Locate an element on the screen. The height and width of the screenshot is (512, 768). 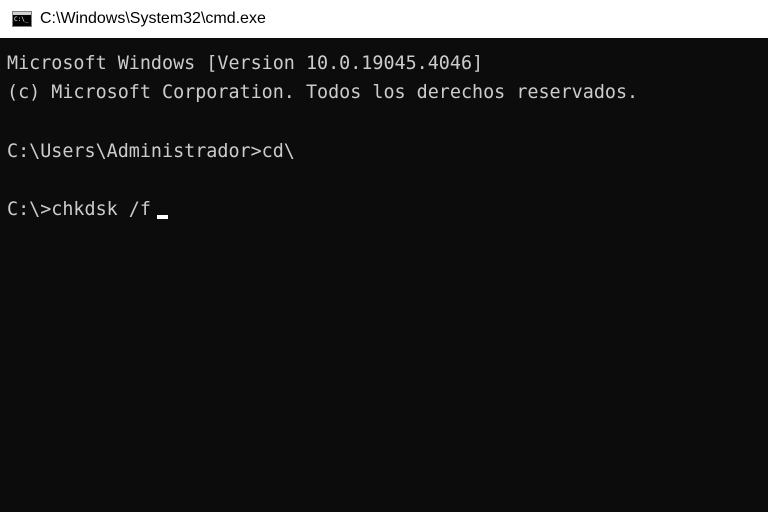
cmd-console-icon: C:\_ is located at coordinates (22, 19).